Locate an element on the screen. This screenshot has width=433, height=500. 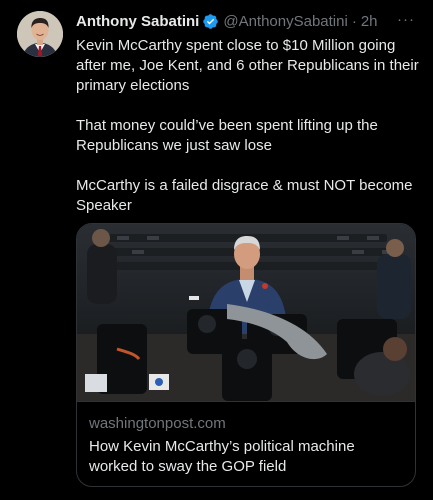
verified-badge-icon is located at coordinates (210, 21).